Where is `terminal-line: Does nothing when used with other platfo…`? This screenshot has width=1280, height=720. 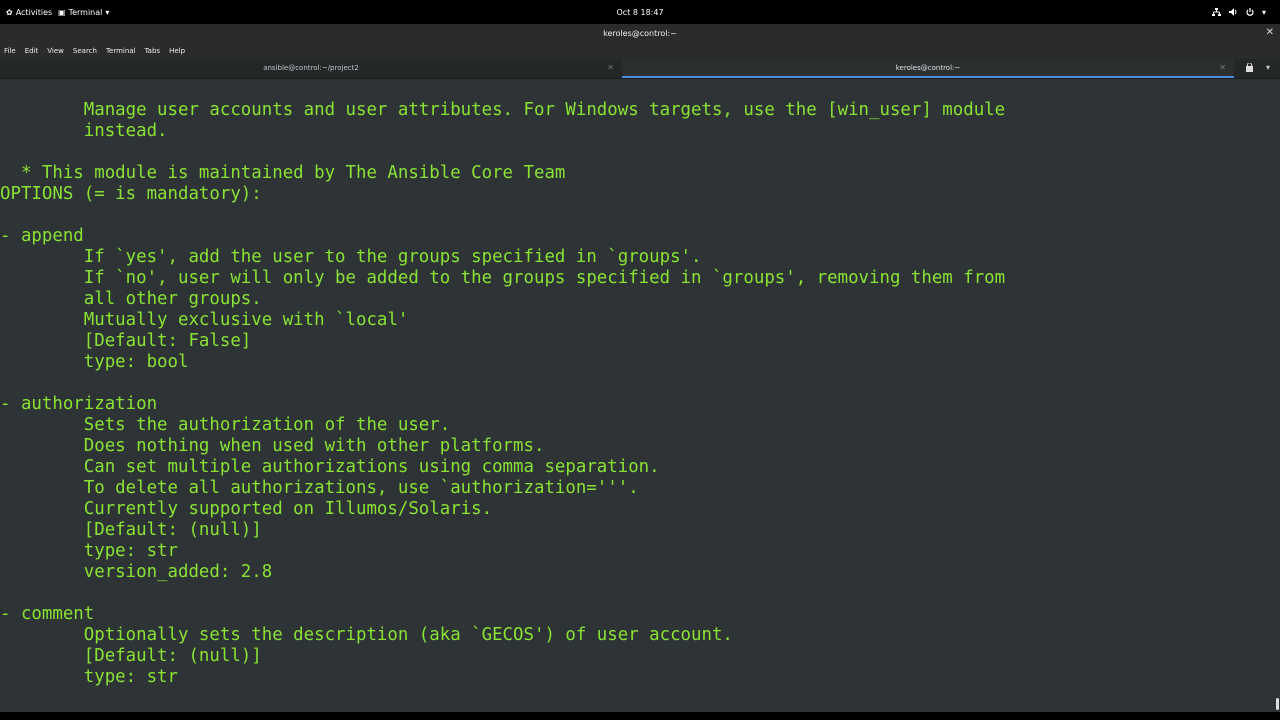 terminal-line: Does nothing when used with other platfo… is located at coordinates (272, 446).